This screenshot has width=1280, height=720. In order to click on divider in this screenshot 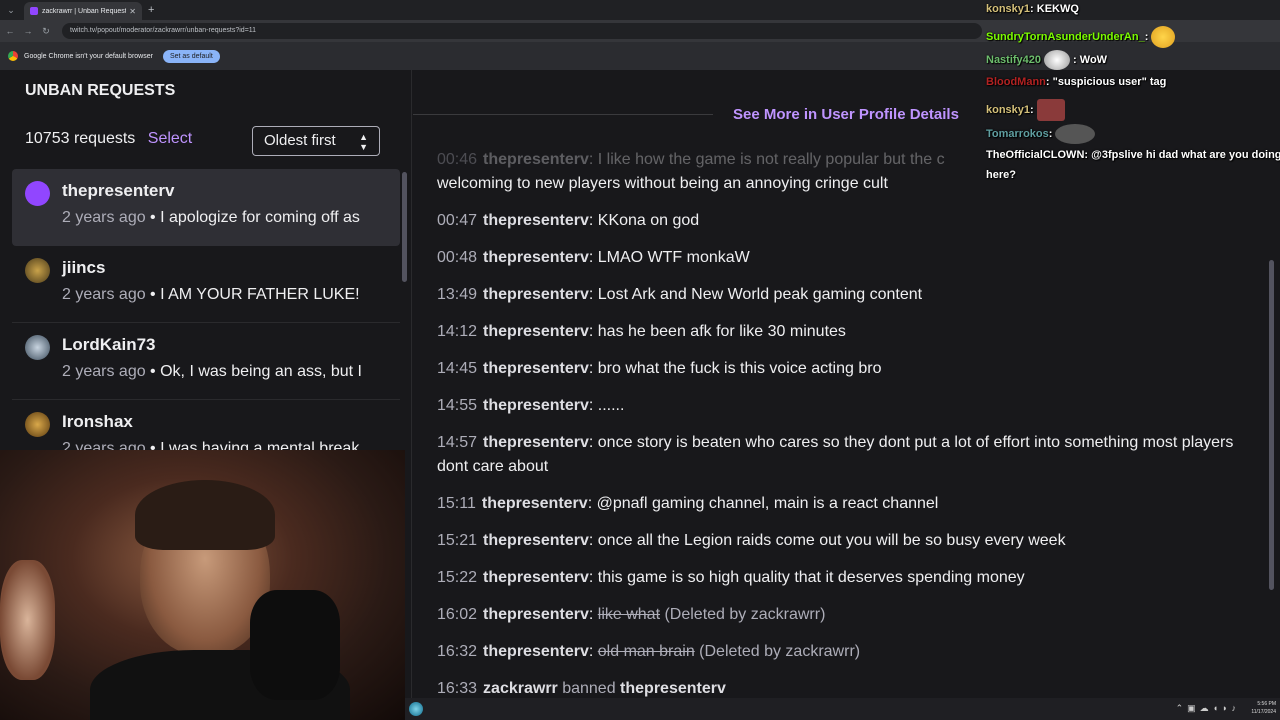, I will do `click(563, 114)`.